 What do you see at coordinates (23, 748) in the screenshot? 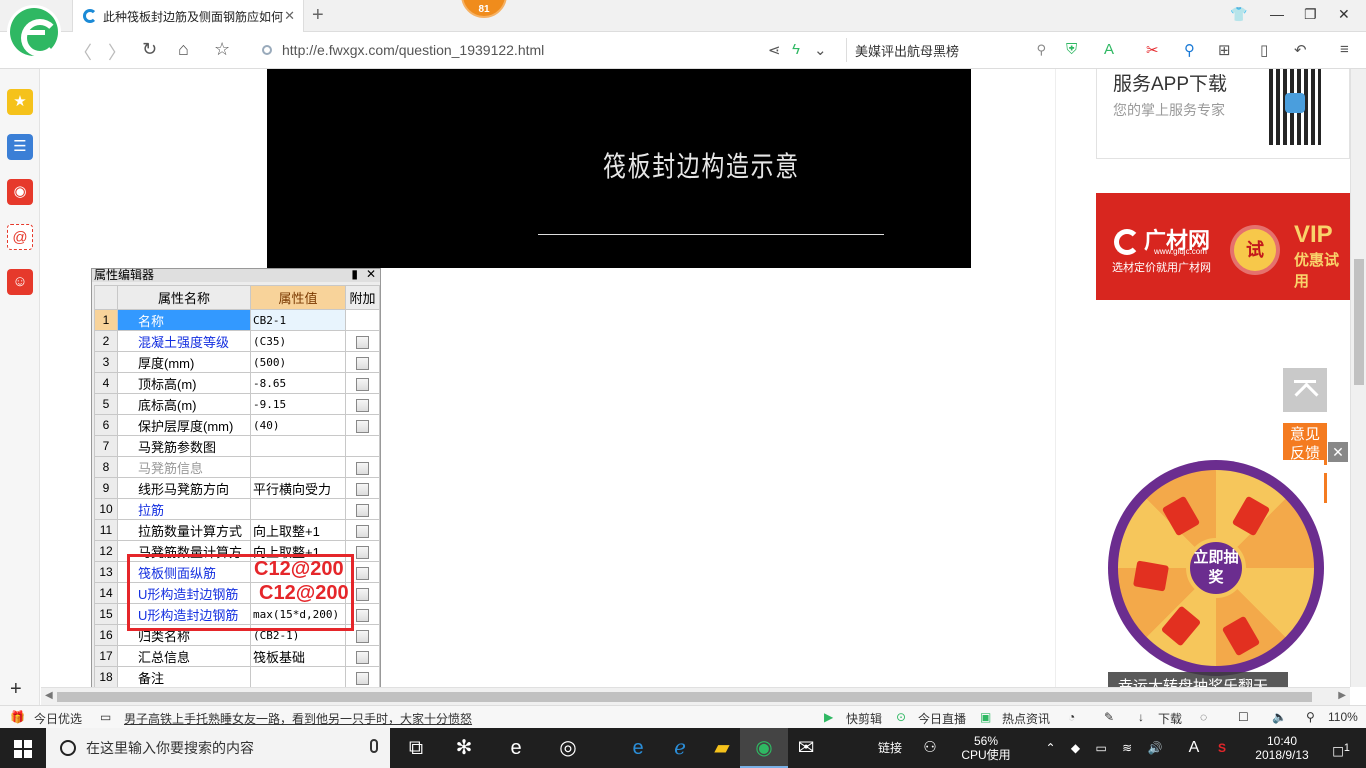
I see `start-button` at bounding box center [23, 748].